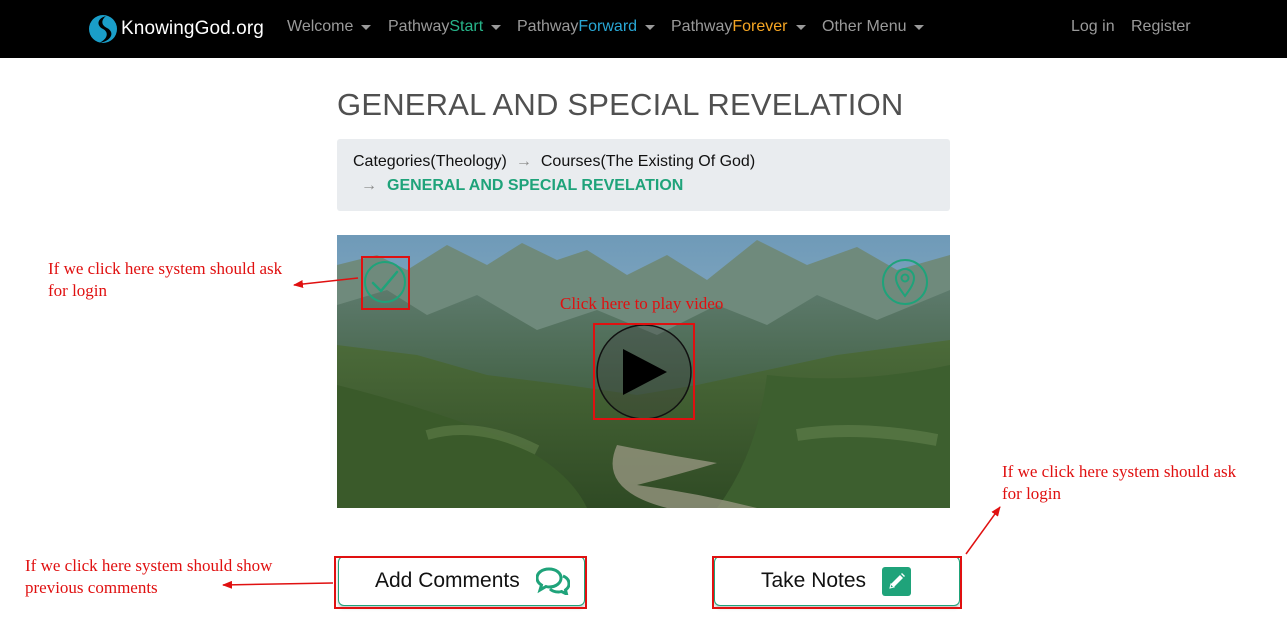 The height and width of the screenshot is (635, 1287). What do you see at coordinates (430, 162) in the screenshot?
I see `breadcrumb-category-link: Categories(Theology)` at bounding box center [430, 162].